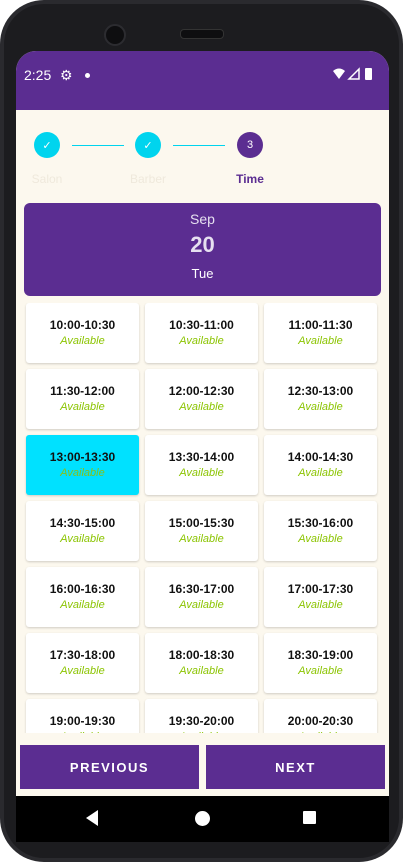  Describe the element at coordinates (82, 391) in the screenshot. I see `slot-time-label: 11:30-12:00` at that location.